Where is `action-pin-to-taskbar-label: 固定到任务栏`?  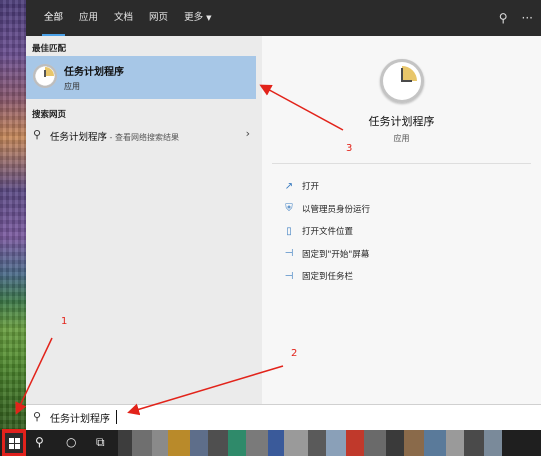 action-pin-to-taskbar-label: 固定到任务栏 is located at coordinates (328, 277).